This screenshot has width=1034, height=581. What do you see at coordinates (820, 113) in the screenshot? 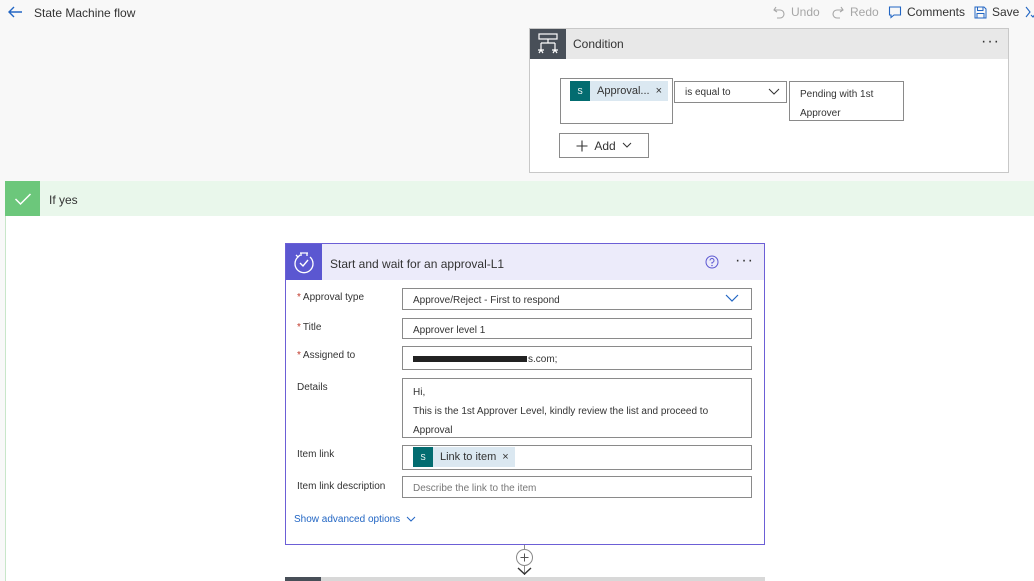
I see `condition-value-line2: Approver` at bounding box center [820, 113].